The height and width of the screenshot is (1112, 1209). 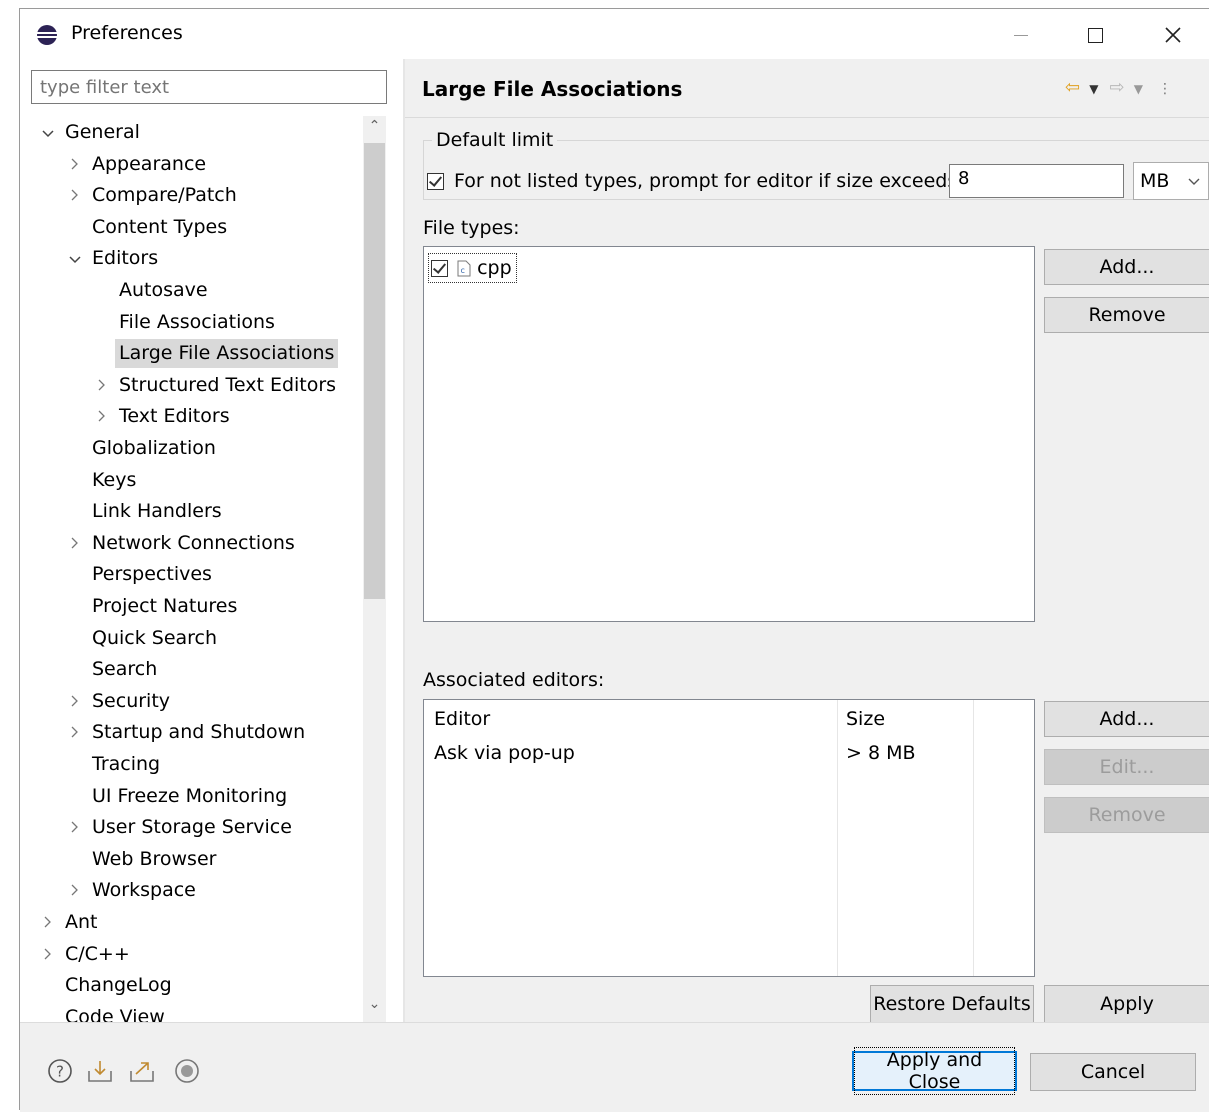 I want to click on close-window-button, so click(x=1173, y=35).